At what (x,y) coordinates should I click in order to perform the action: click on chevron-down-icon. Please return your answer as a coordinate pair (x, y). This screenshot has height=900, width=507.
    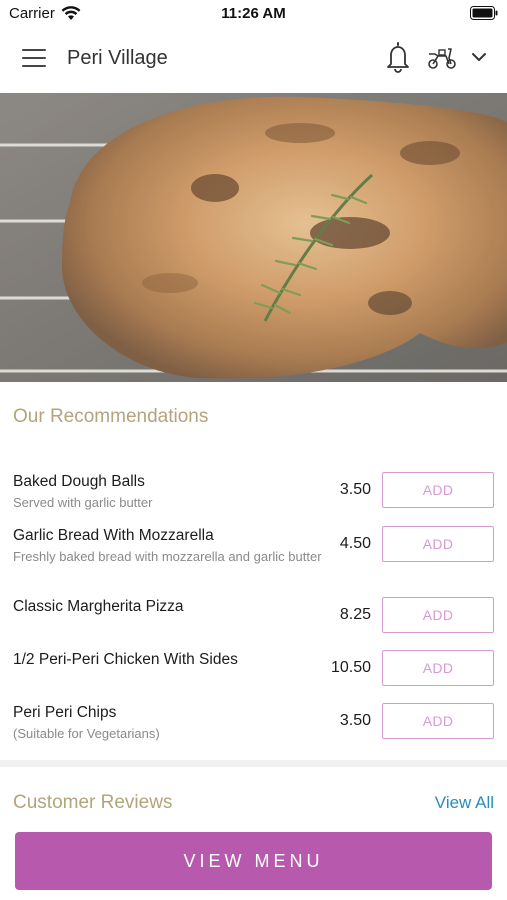
    Looking at the image, I should click on (479, 57).